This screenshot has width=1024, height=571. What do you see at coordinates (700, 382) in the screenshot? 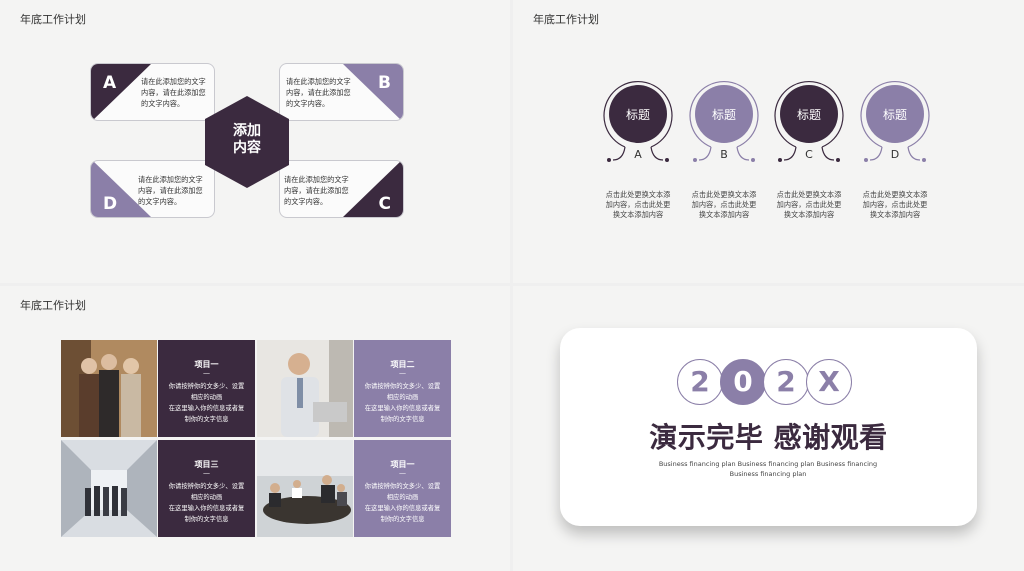
I see `year-digit-1: 2` at bounding box center [700, 382].